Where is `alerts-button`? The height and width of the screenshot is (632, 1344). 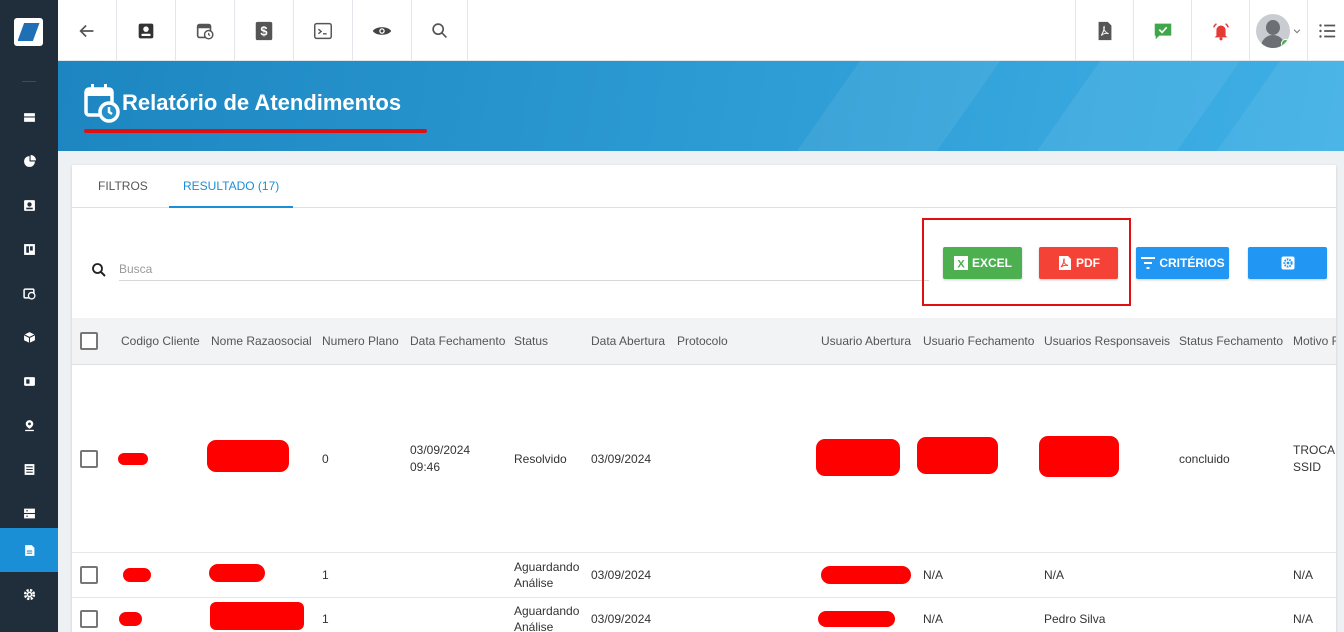
alerts-button is located at coordinates (1220, 30).